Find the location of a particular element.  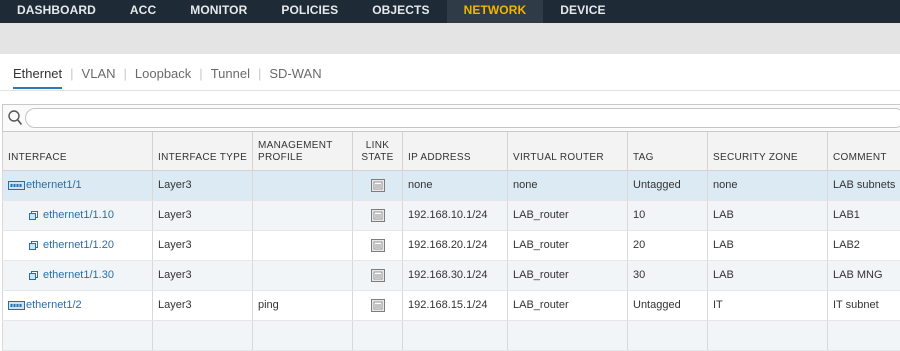

ip-address-cell: 192.168.15.1/24 is located at coordinates (455, 305).